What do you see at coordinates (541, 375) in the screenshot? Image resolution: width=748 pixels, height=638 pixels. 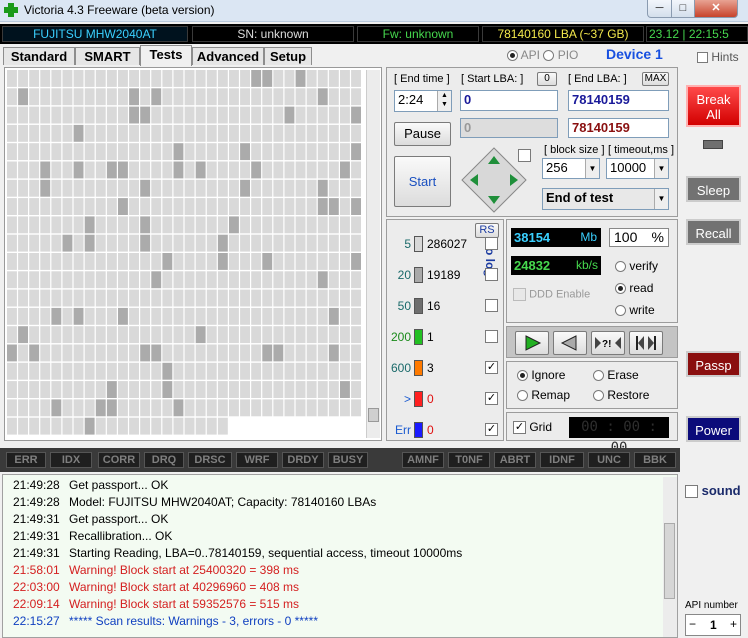 I see `ignore-option: Ignore` at bounding box center [541, 375].